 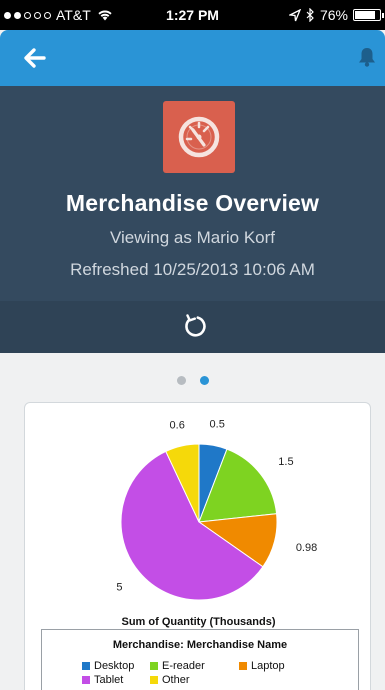 I want to click on pie-data-label: 0.6, so click(x=177, y=425).